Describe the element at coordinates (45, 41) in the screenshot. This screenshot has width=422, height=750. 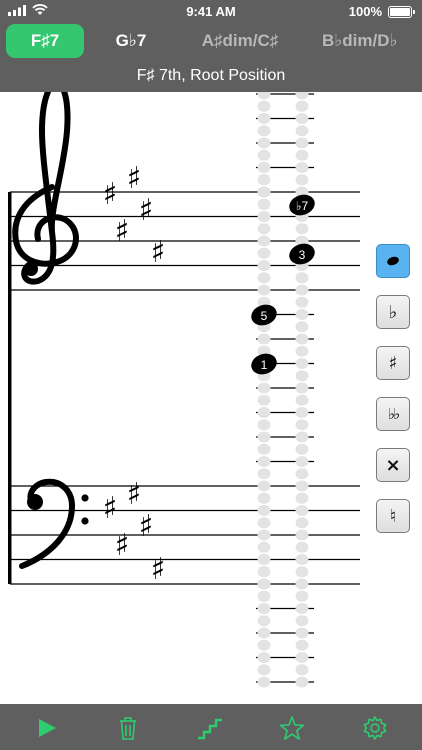
I see `chord-tab-f-sharp-7: F♯7` at that location.